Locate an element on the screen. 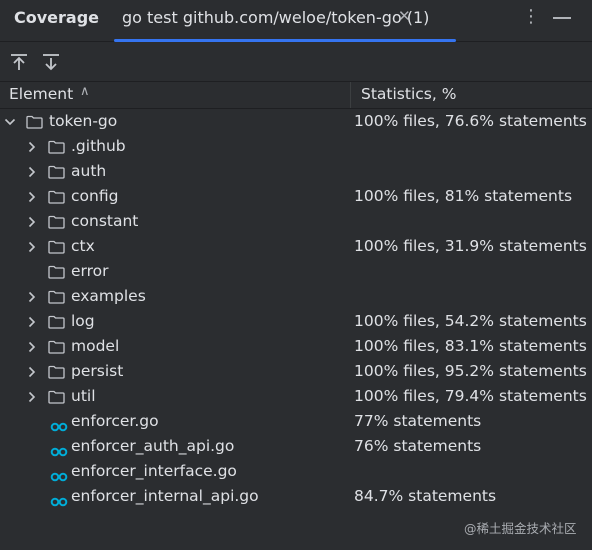 This screenshot has width=592, height=550. coverage-statistics: 100% files, 76.6% statements is located at coordinates (470, 121).